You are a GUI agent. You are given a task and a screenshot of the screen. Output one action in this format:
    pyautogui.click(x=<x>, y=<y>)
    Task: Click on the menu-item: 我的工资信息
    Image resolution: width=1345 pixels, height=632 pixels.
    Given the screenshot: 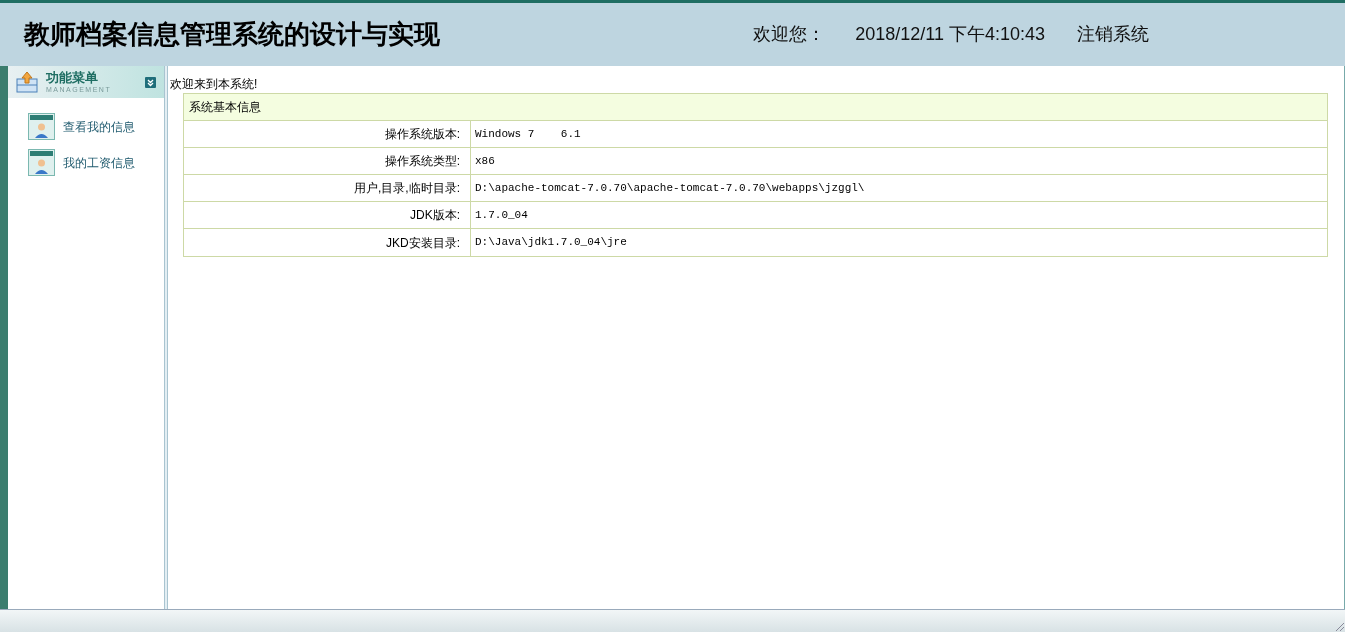 What is the action you would take?
    pyautogui.click(x=96, y=162)
    